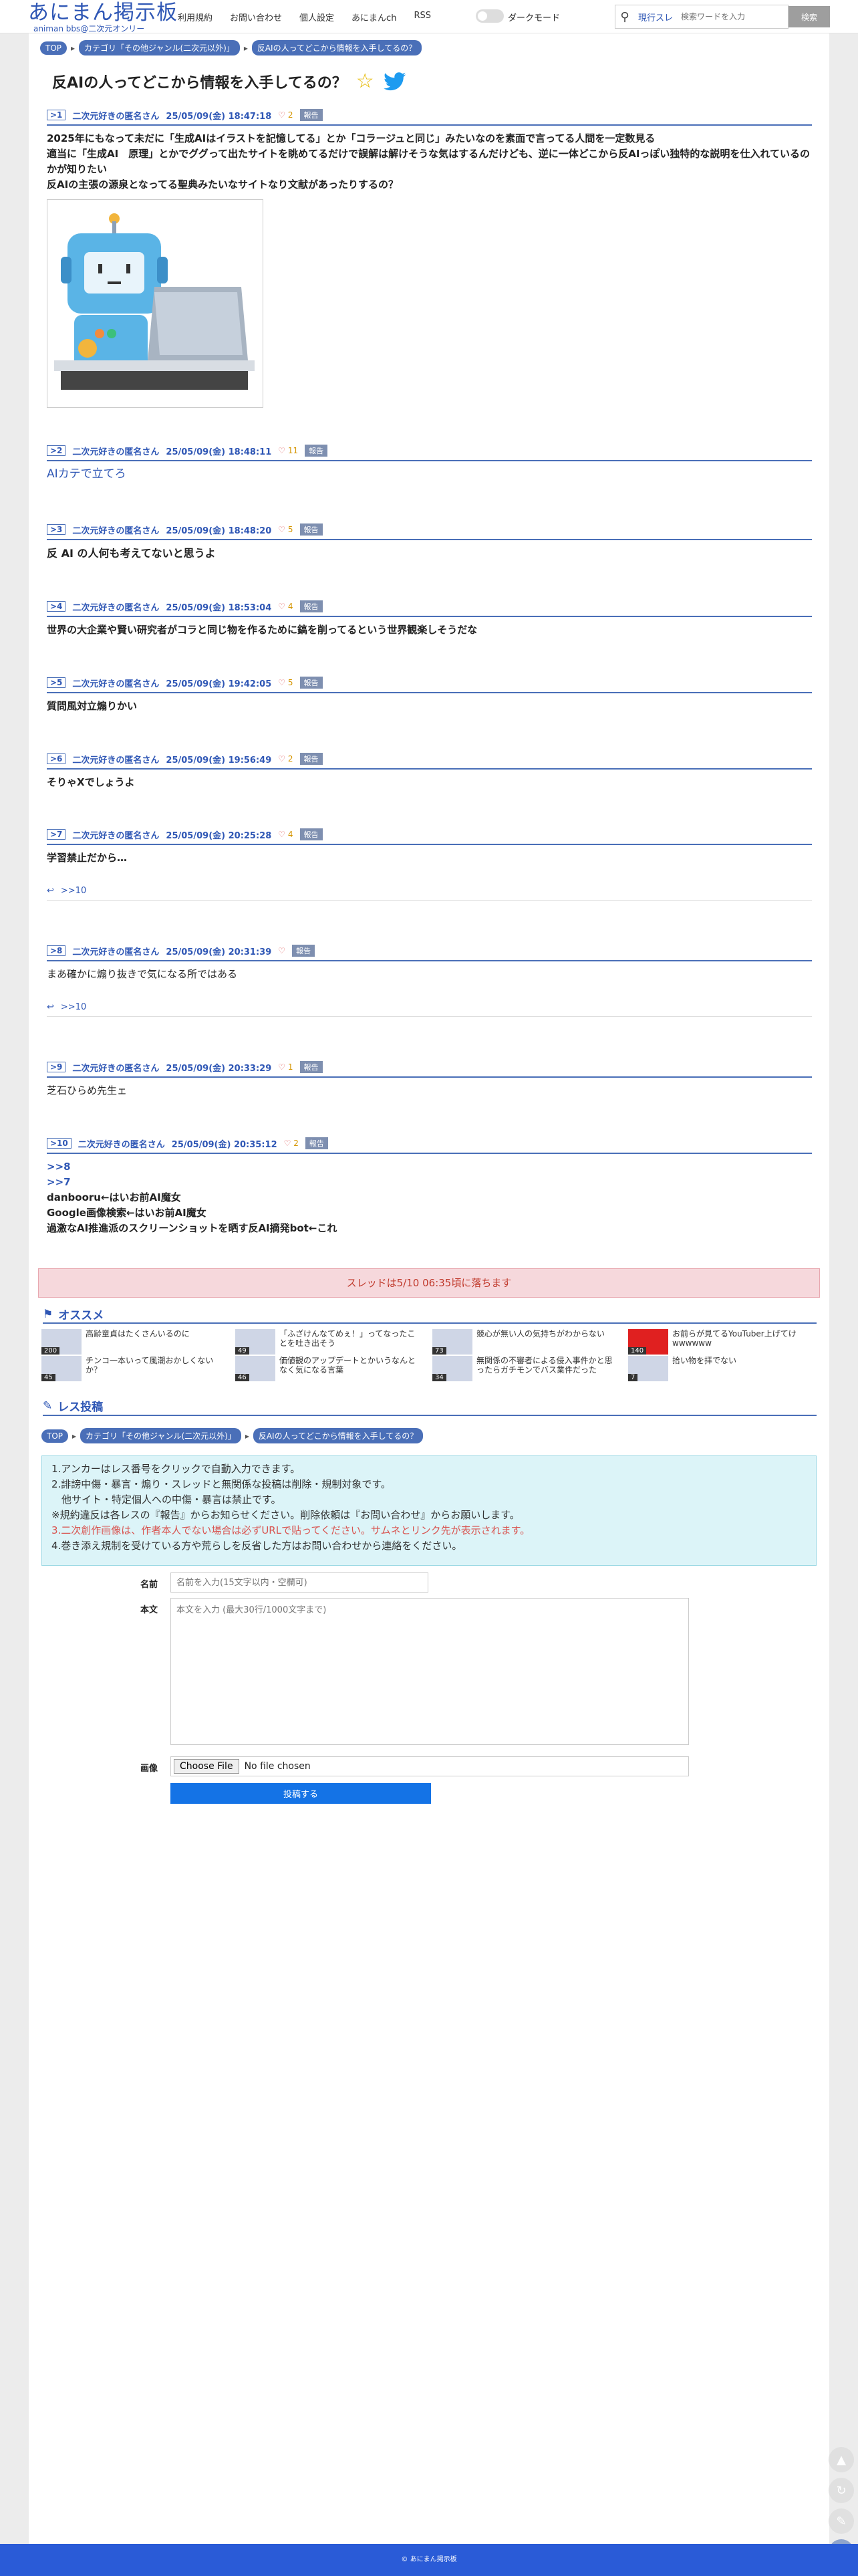 Image resolution: width=858 pixels, height=2576 pixels. I want to click on recommend-item-title: 拾い物を拝でない, so click(704, 1360).